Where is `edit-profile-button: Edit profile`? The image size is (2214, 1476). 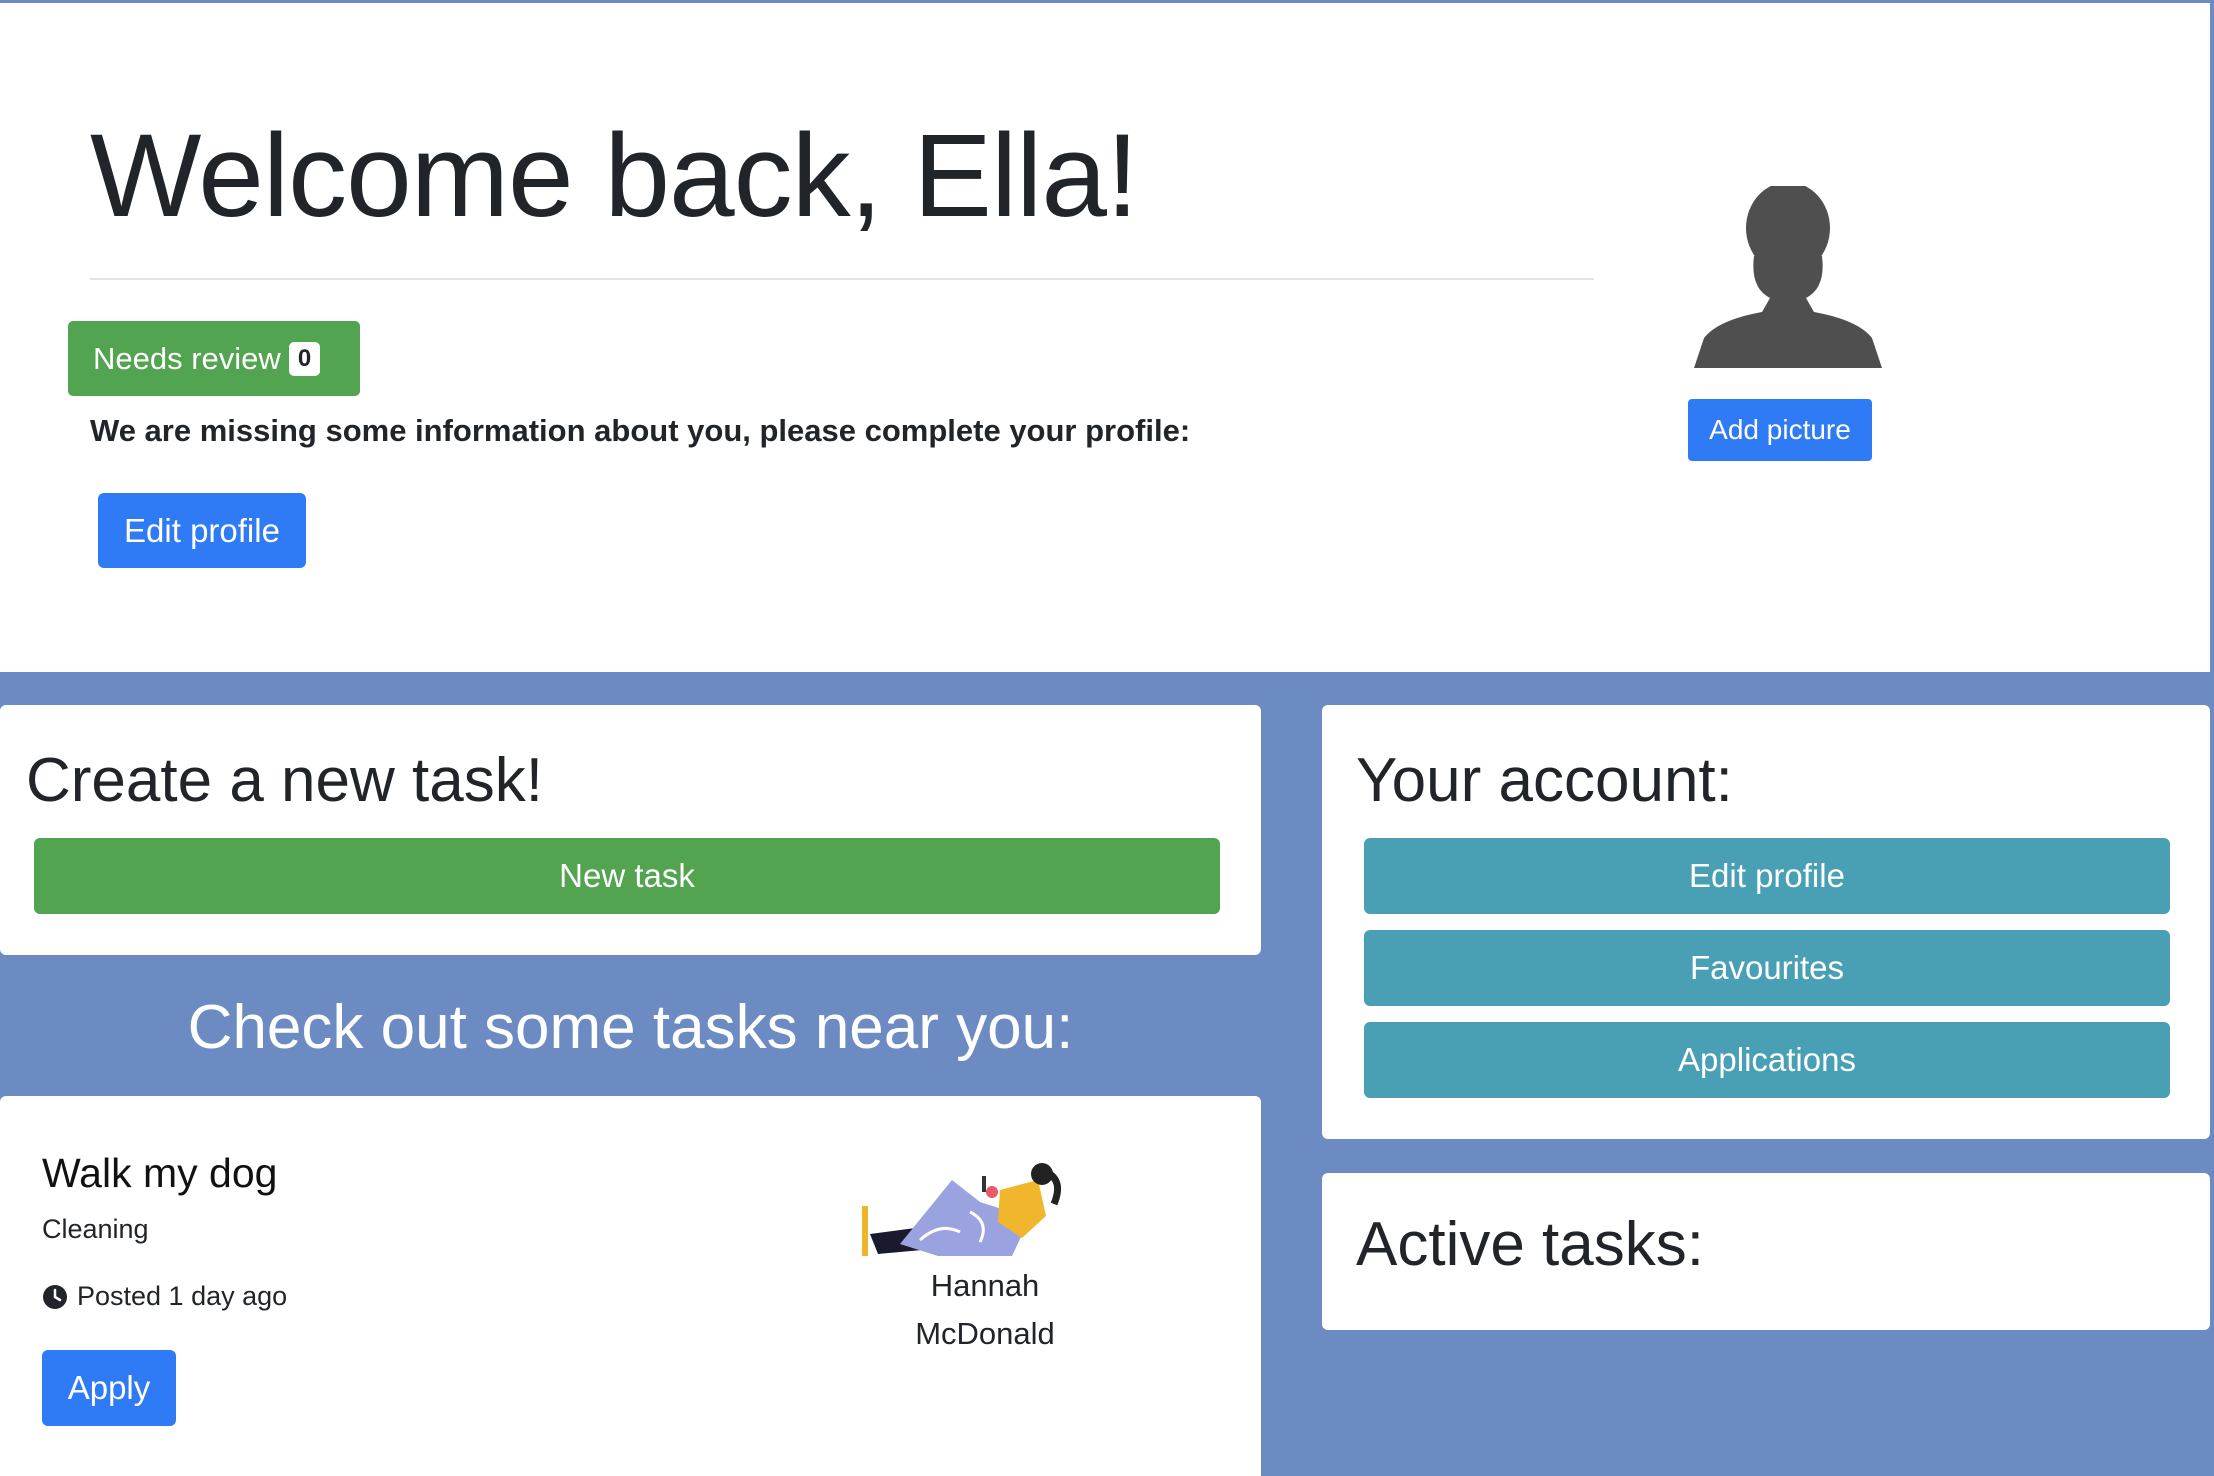
edit-profile-button: Edit profile is located at coordinates (202, 530).